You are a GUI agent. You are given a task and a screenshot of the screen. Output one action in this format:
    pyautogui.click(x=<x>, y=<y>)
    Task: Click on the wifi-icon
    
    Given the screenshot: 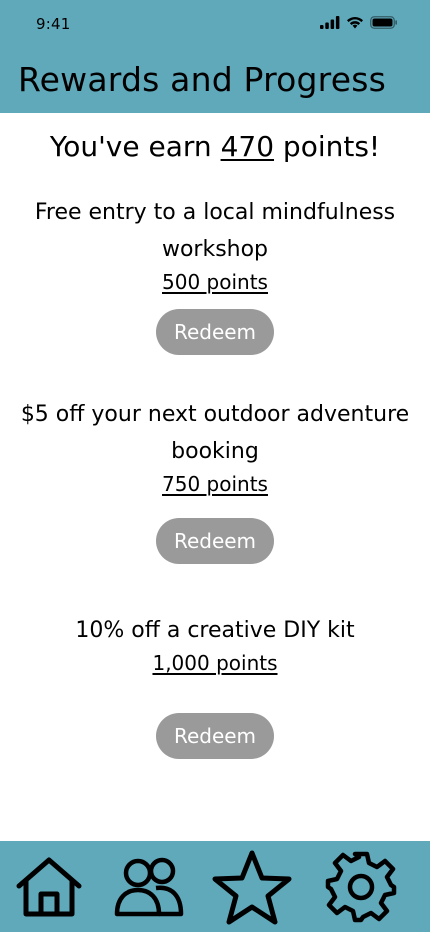 What is the action you would take?
    pyautogui.click(x=355, y=23)
    